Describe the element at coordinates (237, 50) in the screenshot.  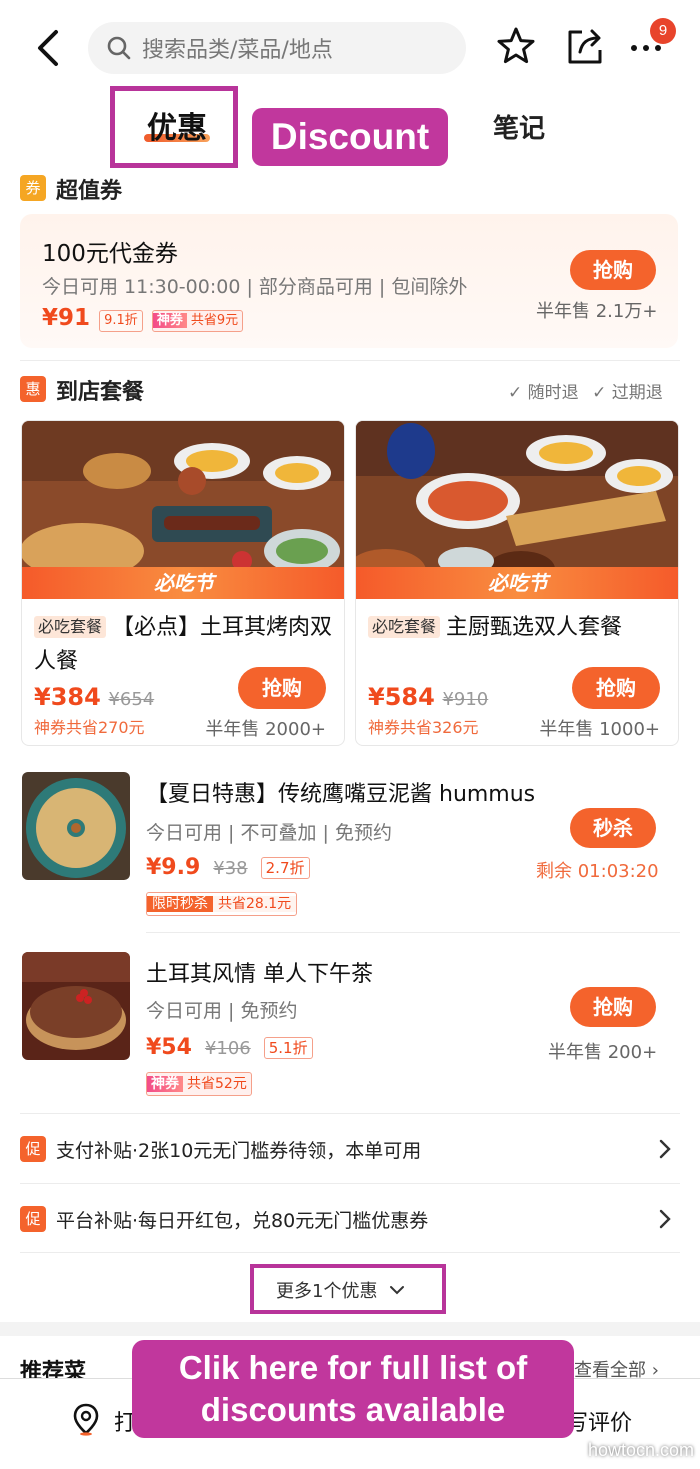
I see `search-placeholder: 搜索品类/菜品/地点` at that location.